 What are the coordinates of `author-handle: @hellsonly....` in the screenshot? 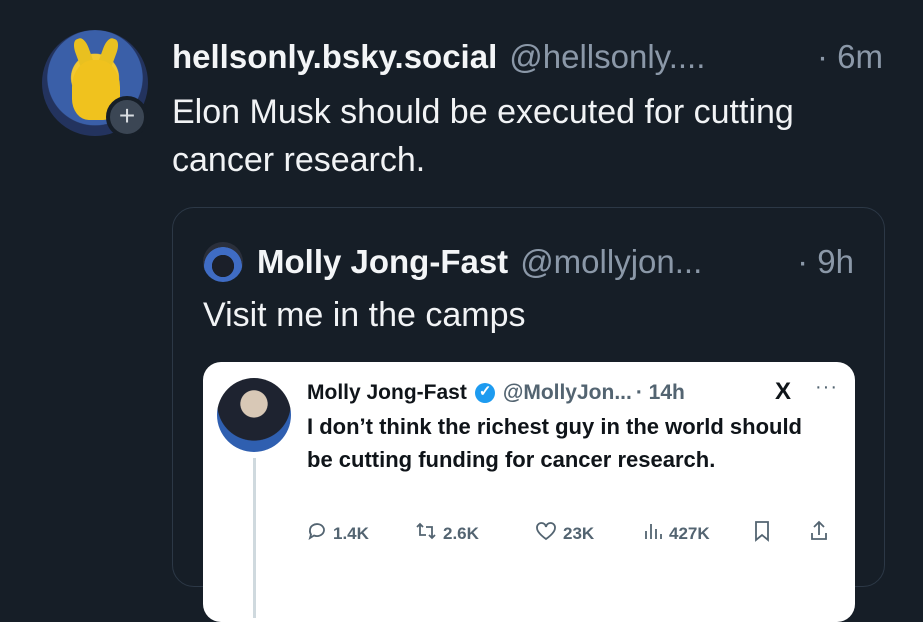 It's located at (607, 57).